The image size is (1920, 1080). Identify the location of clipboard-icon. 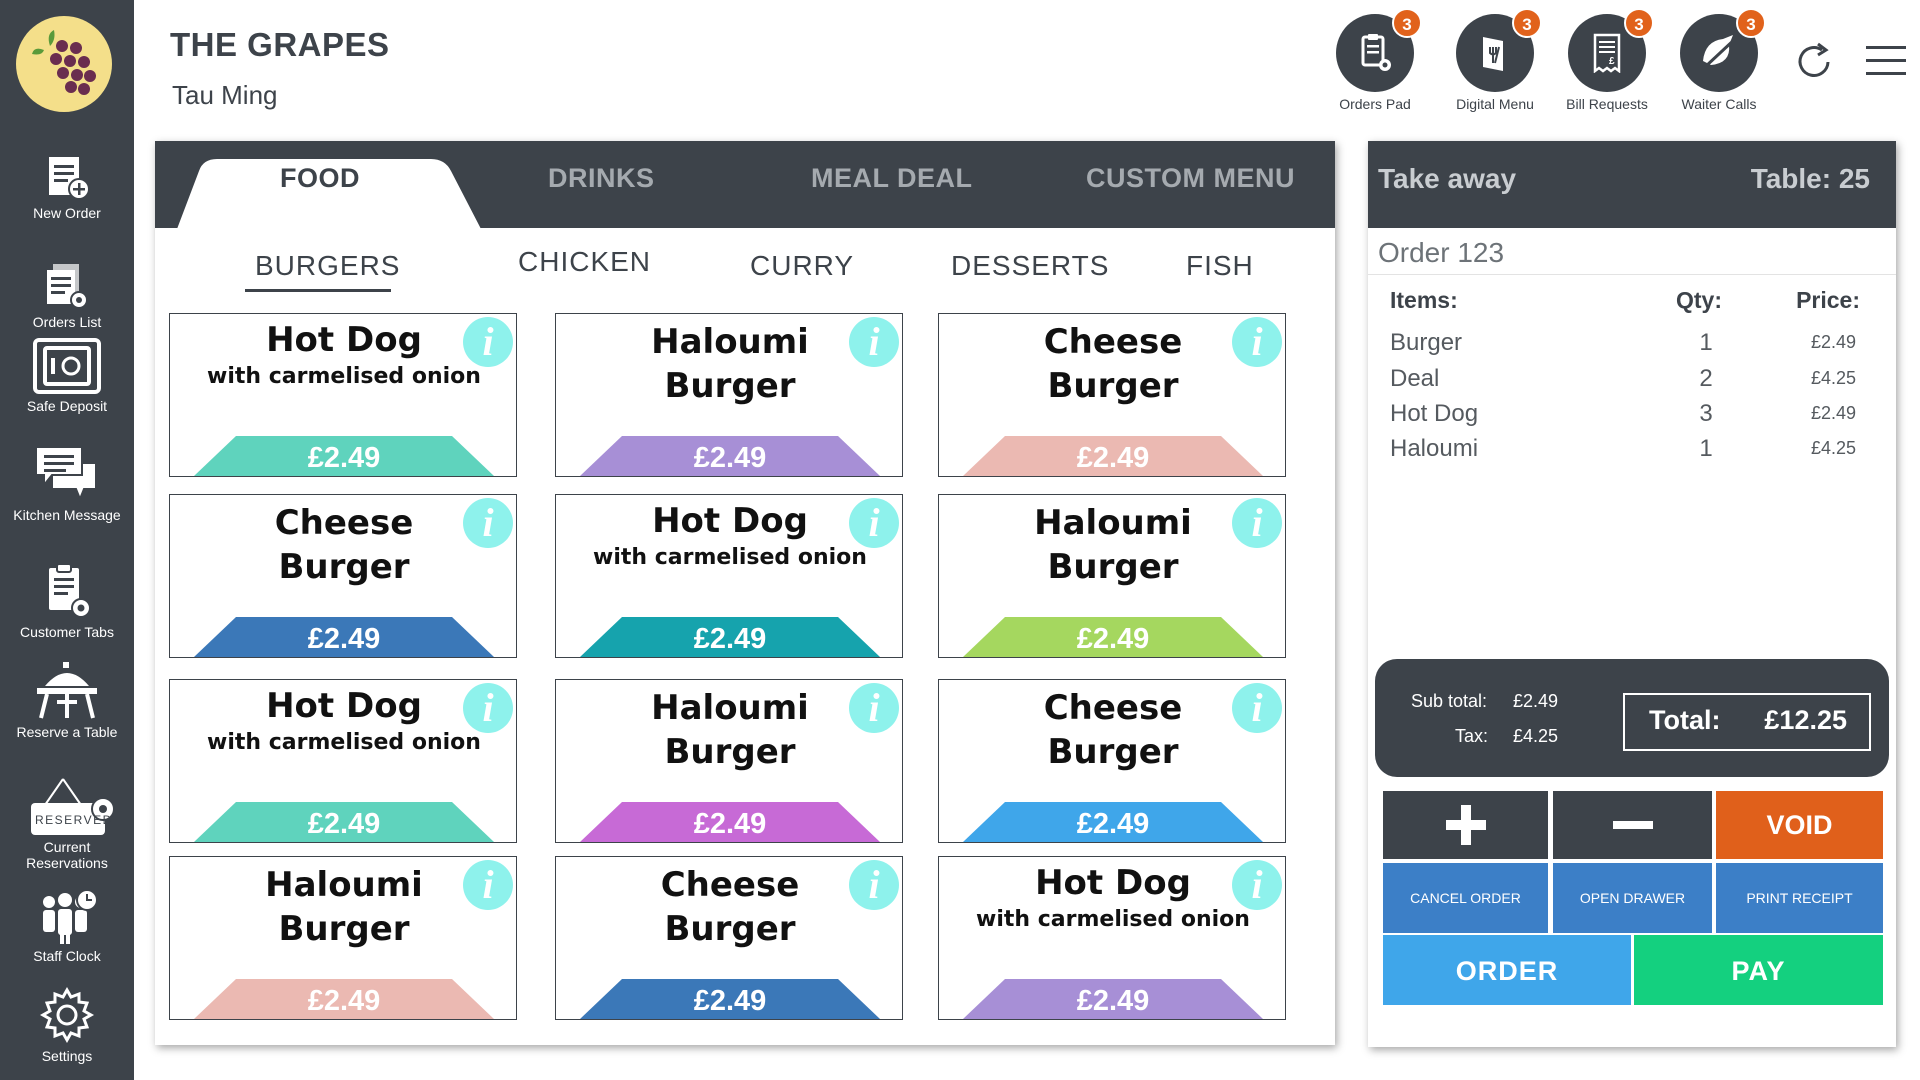
(70, 590).